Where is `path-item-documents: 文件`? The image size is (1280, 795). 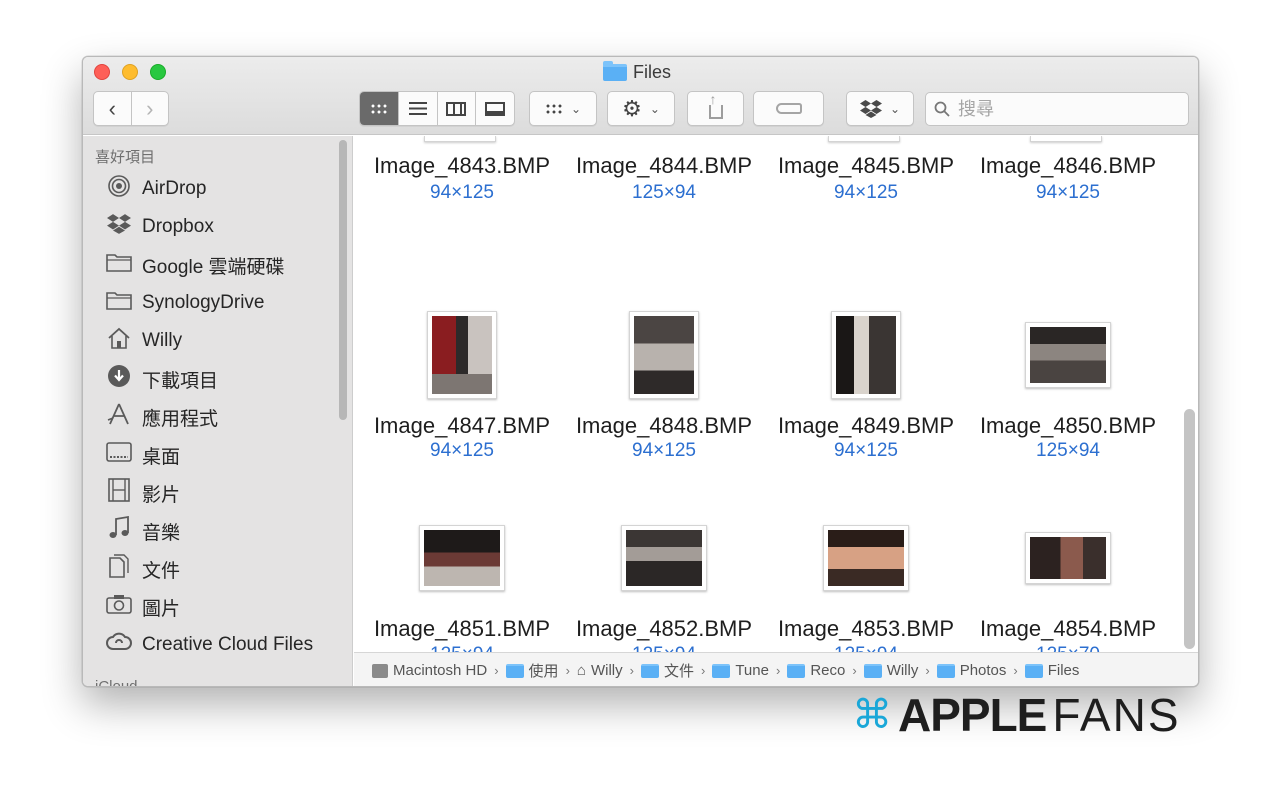
path-item-documents: 文件 is located at coordinates (667, 670).